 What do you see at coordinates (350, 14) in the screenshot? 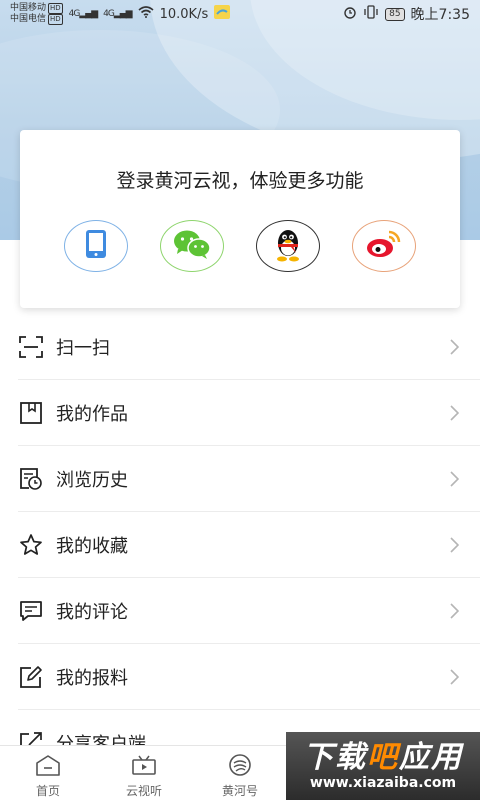
I see `alarm-icon` at bounding box center [350, 14].